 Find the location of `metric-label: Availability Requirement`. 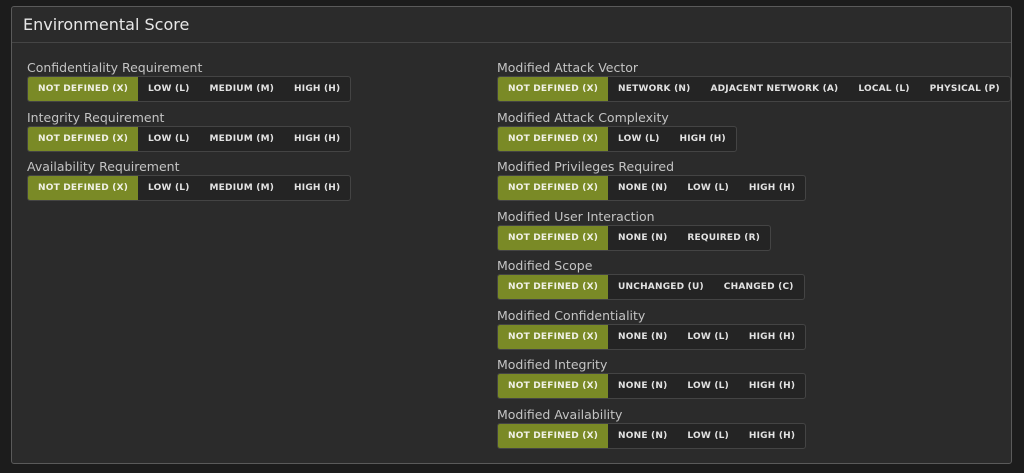

metric-label: Availability Requirement is located at coordinates (103, 166).